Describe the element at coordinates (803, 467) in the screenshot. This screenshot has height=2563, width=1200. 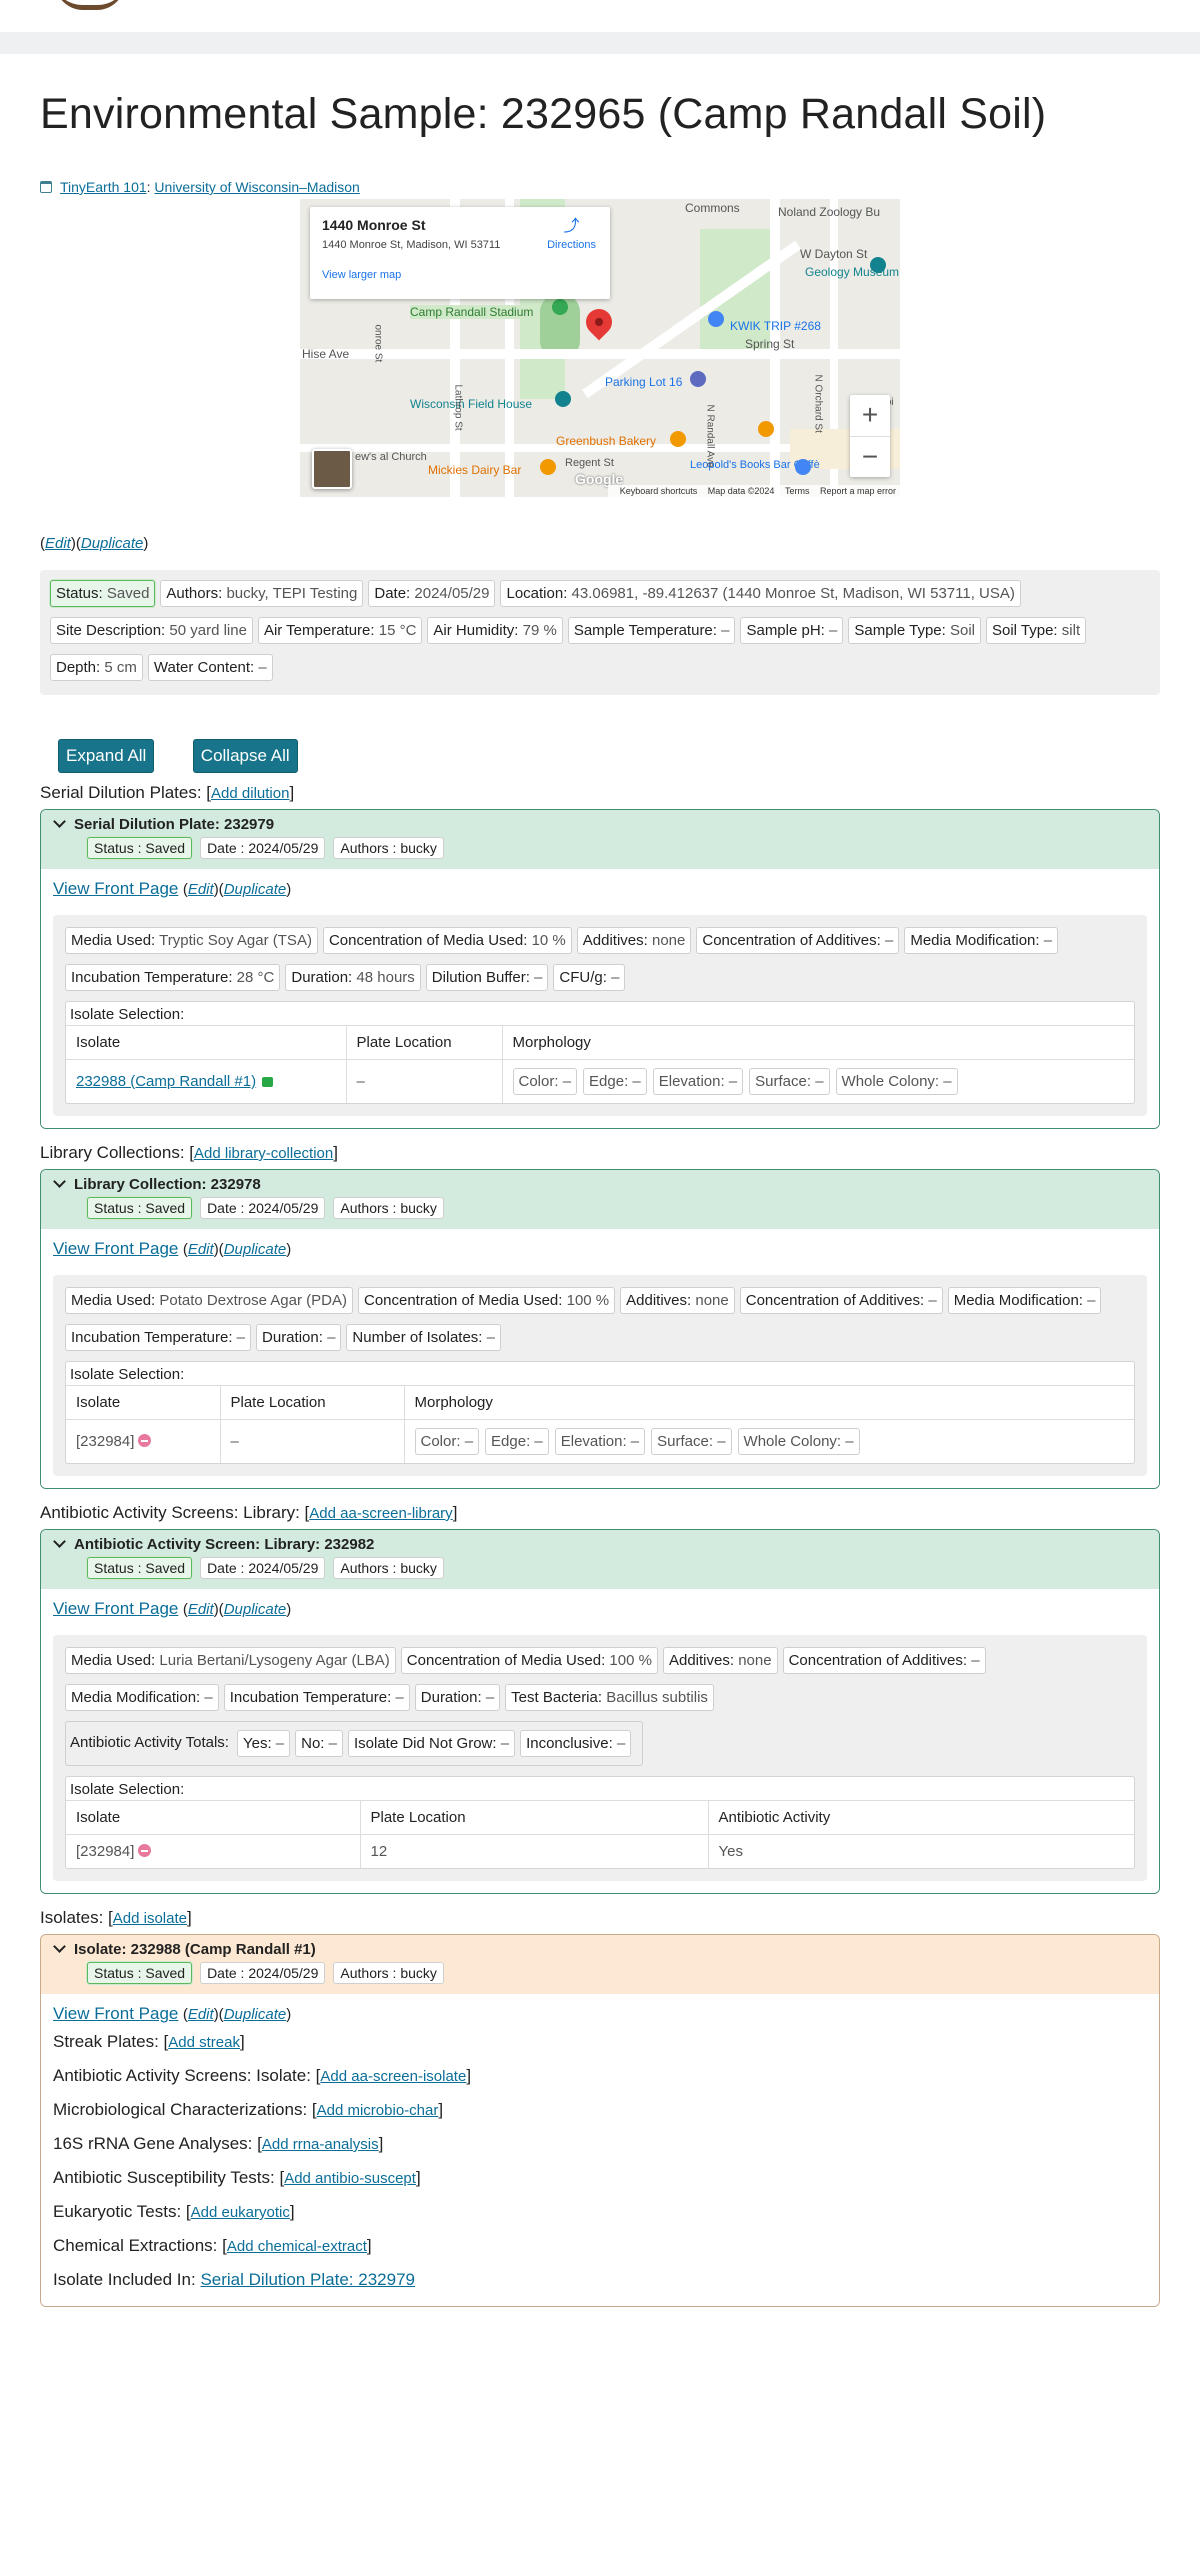
I see `bookstore-icon` at that location.